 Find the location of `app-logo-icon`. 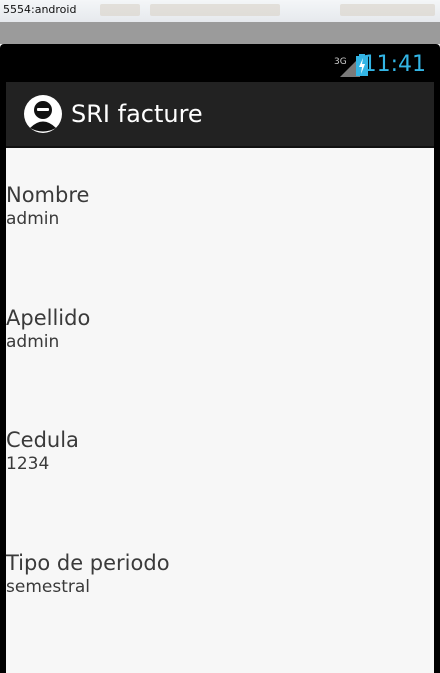

app-logo-icon is located at coordinates (43, 114).